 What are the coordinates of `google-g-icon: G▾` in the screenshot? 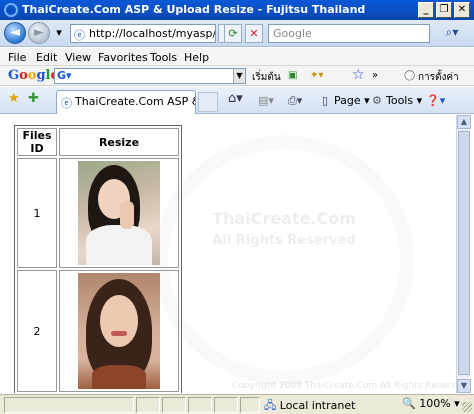 It's located at (64, 75).